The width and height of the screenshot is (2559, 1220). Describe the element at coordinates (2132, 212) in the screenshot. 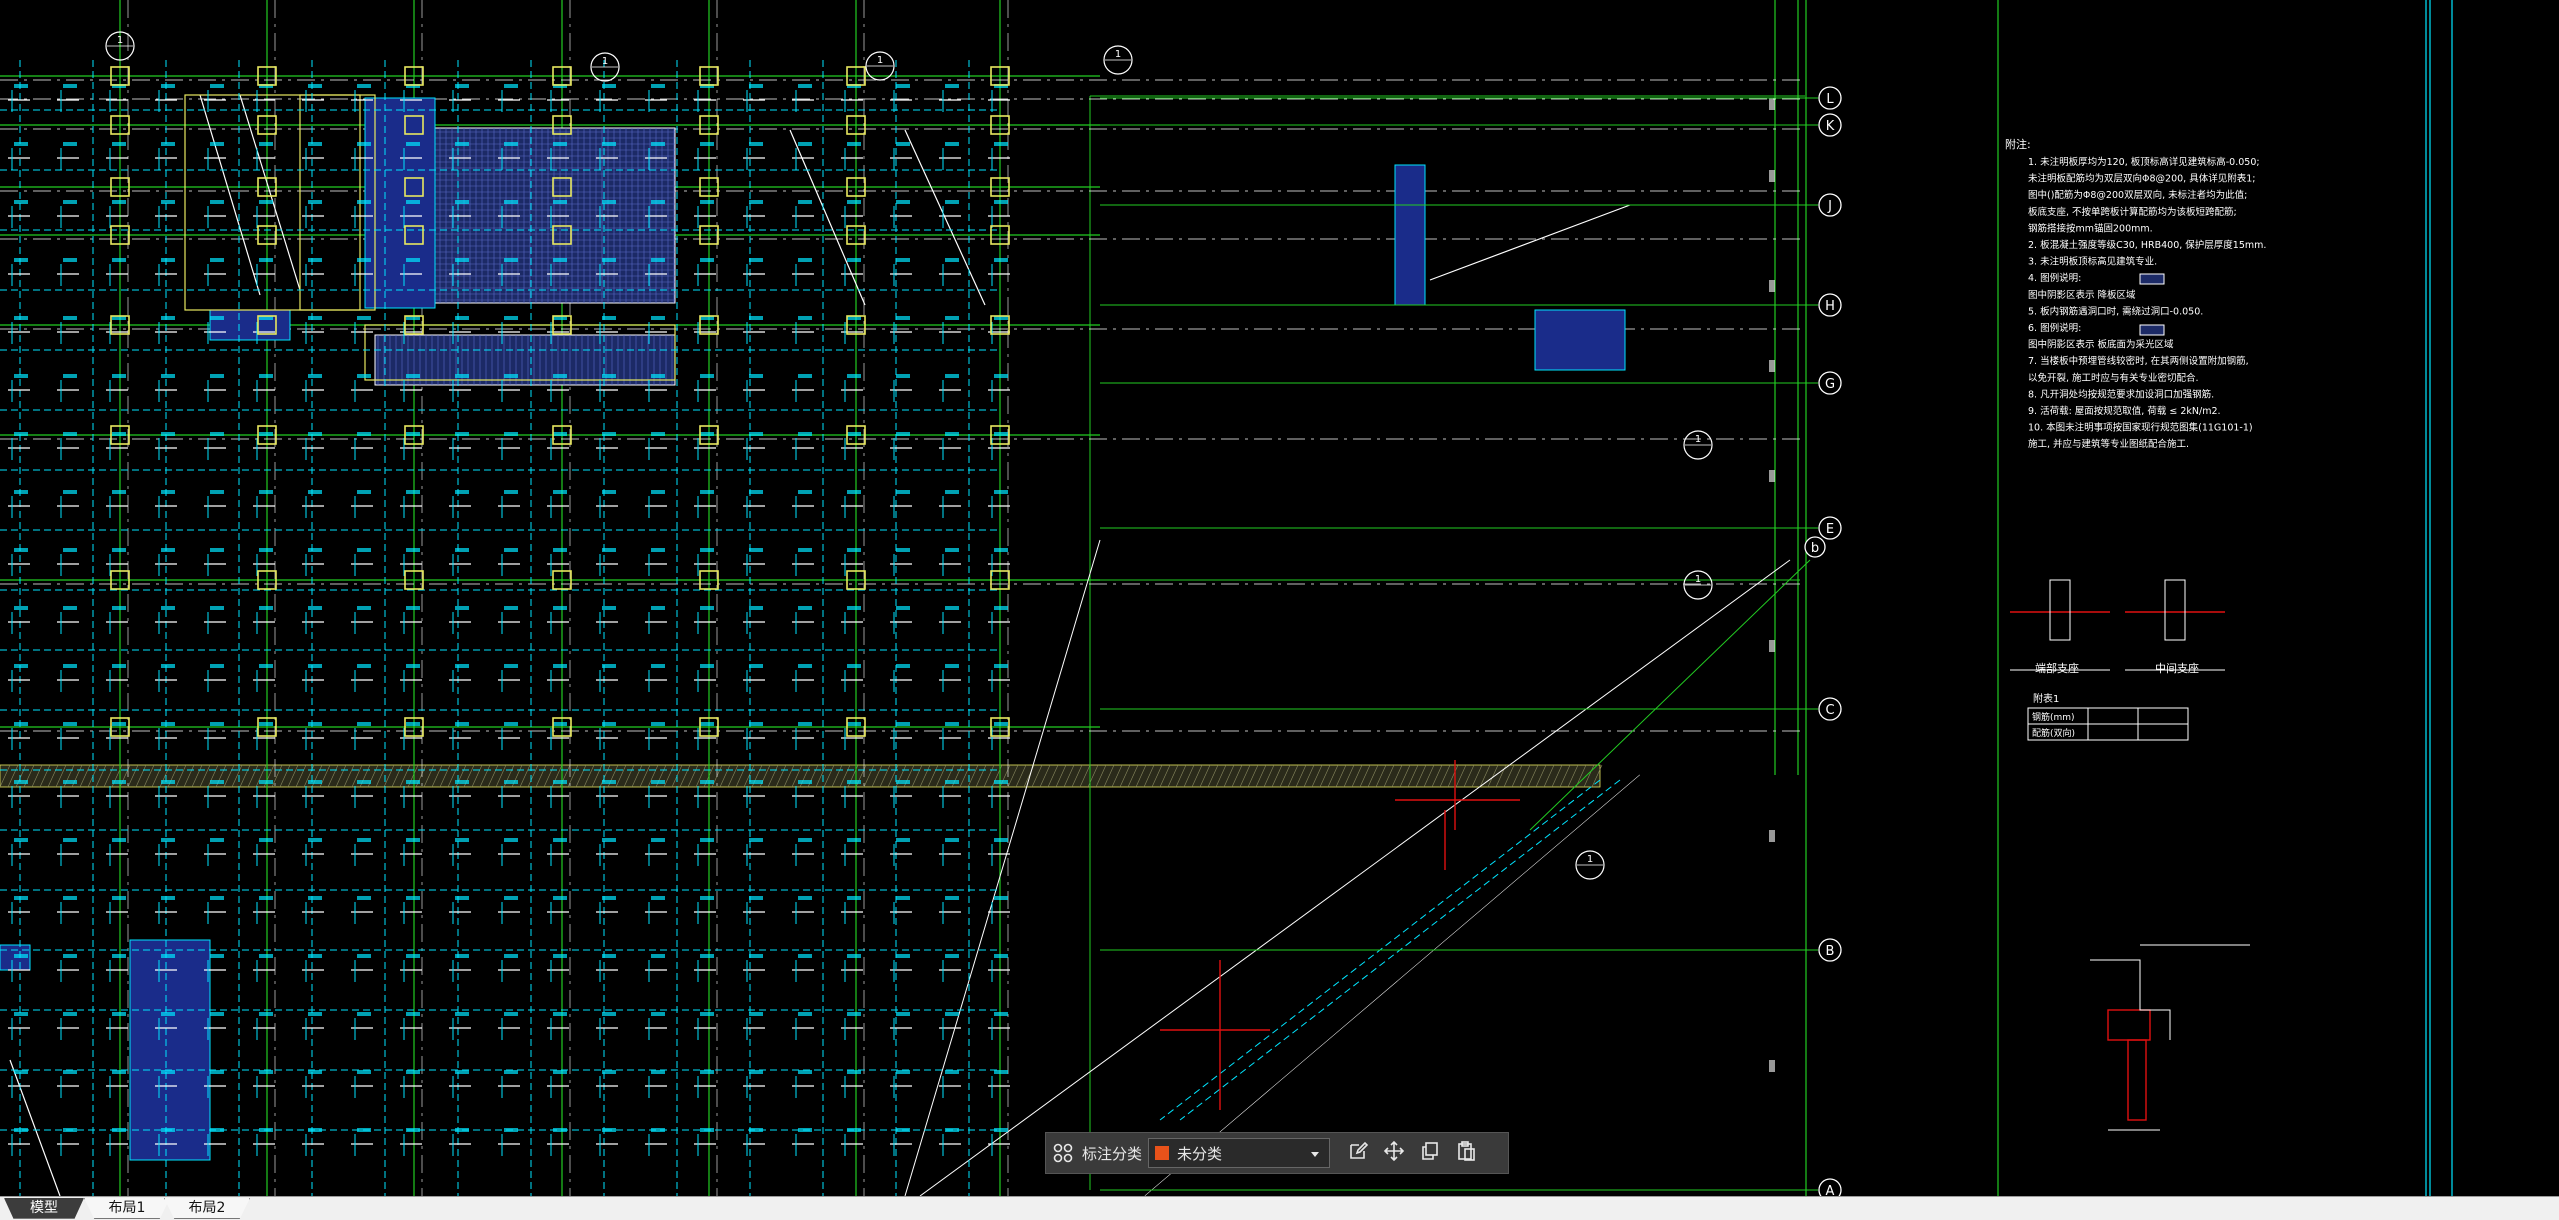

I see `notes-line: 板底支座, 不按单跨板计算配筋均为该板短跨配筋;` at that location.